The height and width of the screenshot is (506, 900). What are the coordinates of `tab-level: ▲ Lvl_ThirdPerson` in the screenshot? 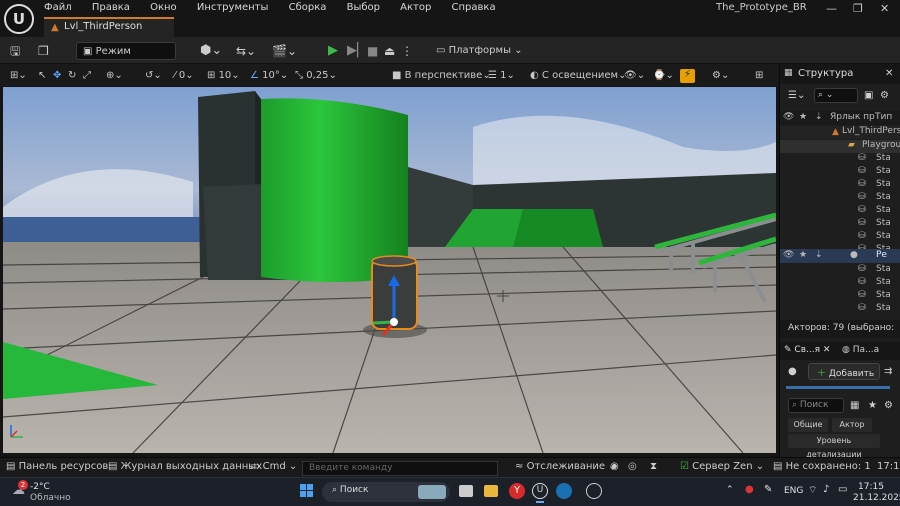 It's located at (109, 27).